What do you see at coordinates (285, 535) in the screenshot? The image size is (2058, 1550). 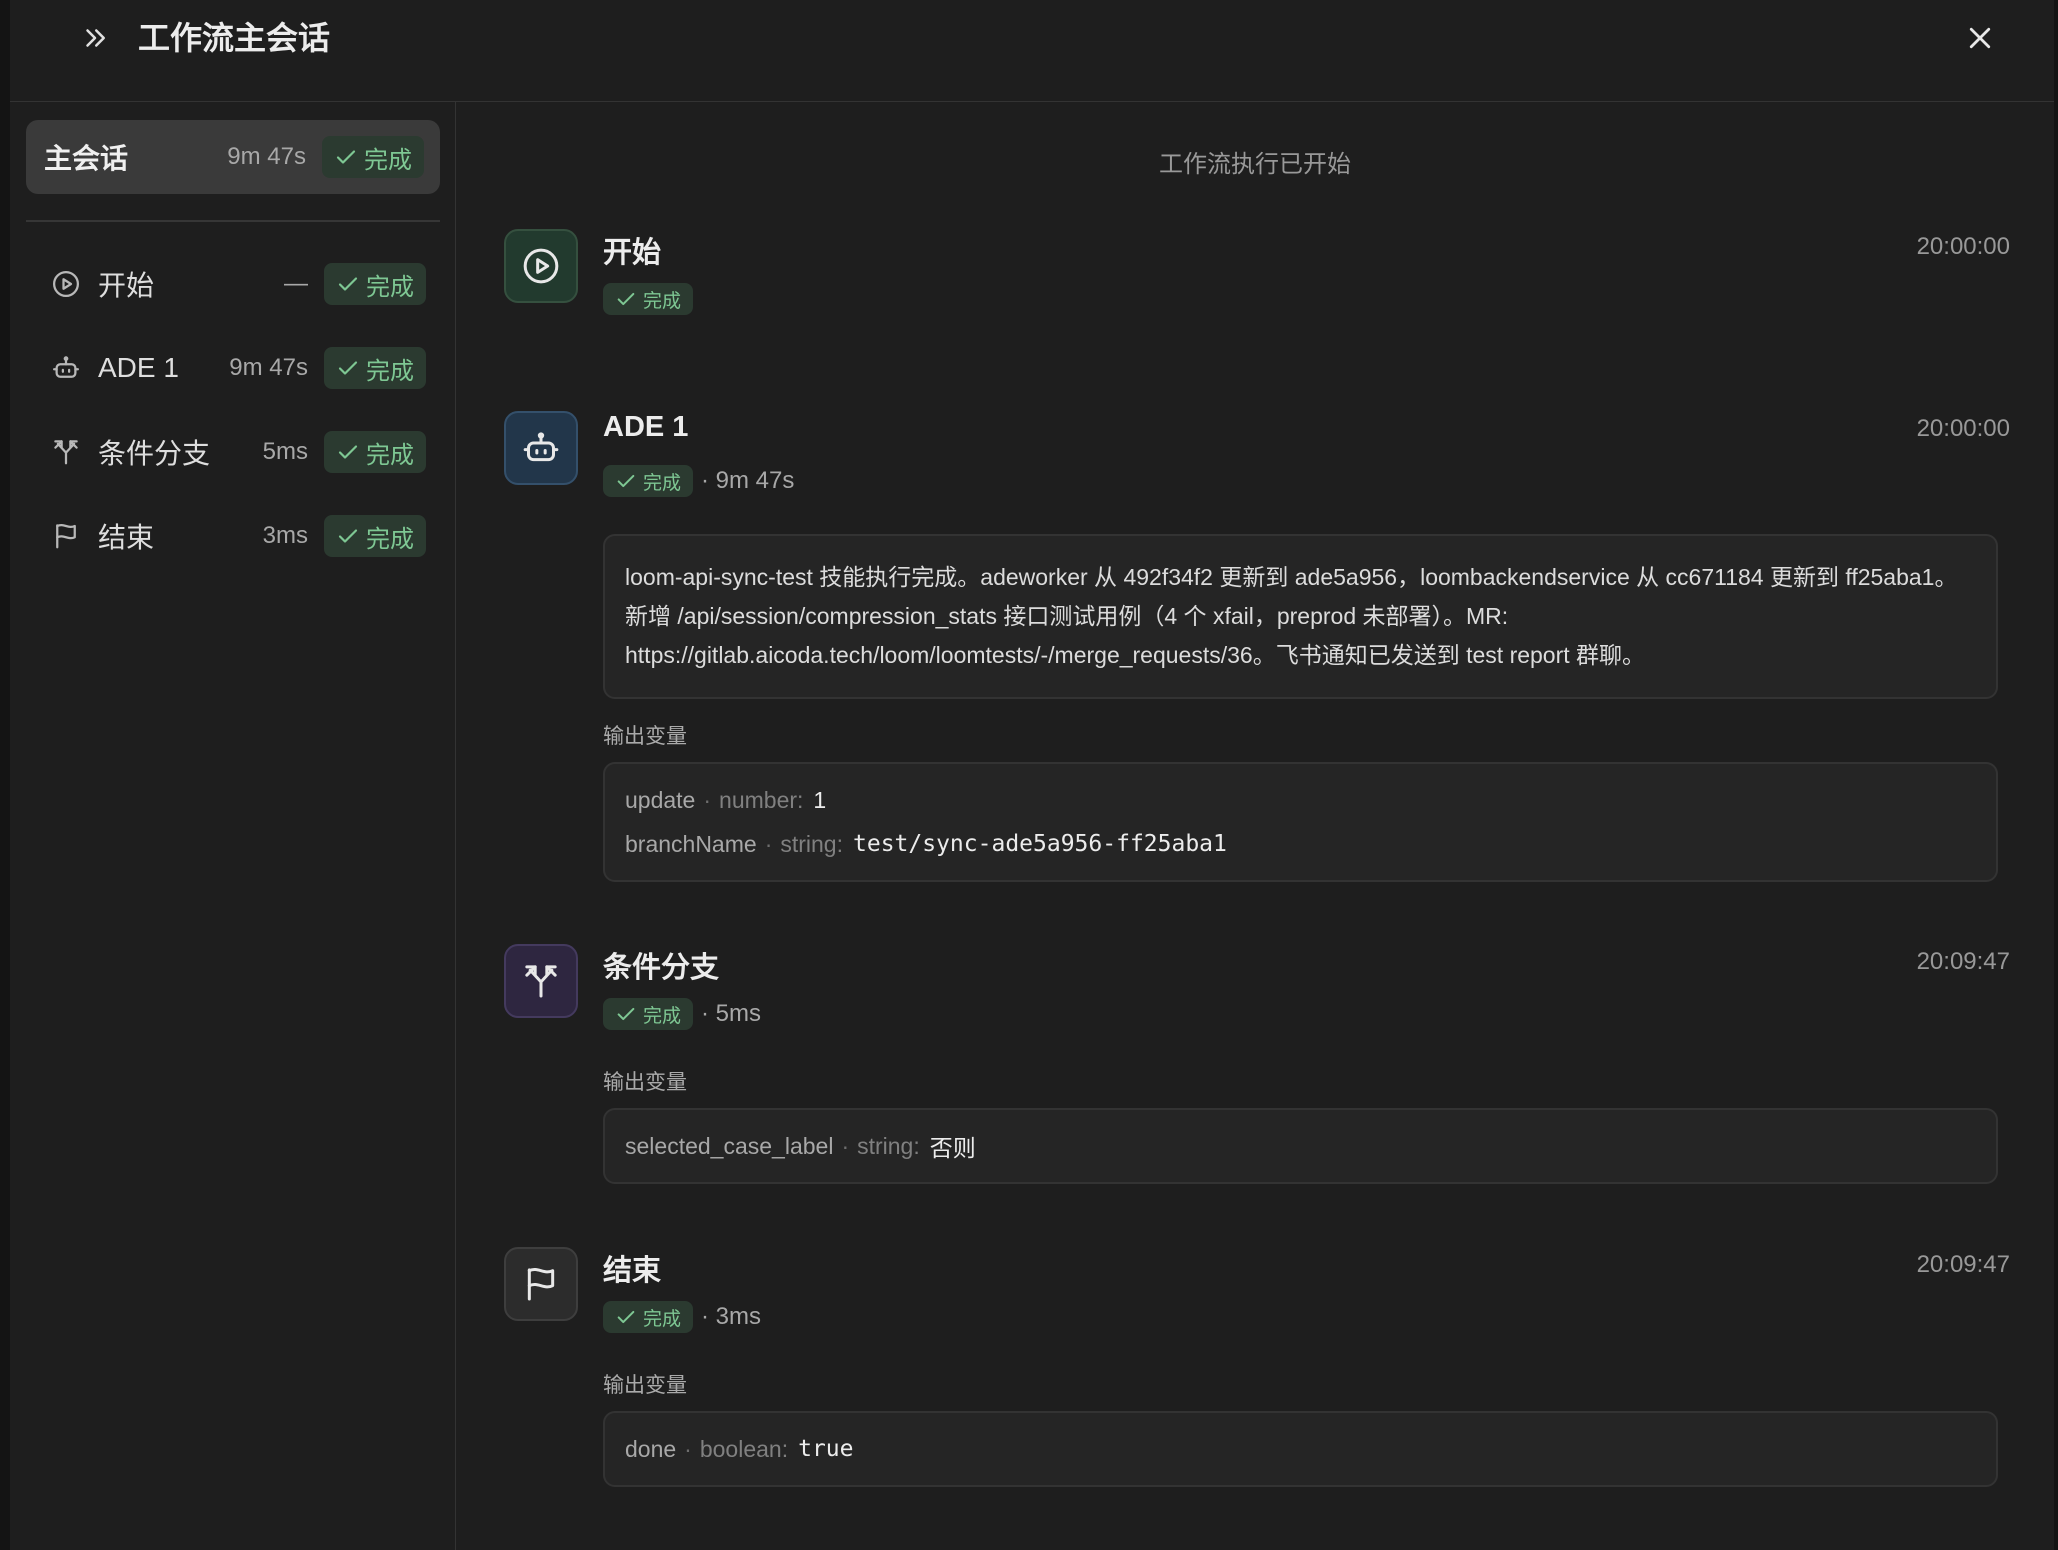 I see `duration-text: 3ms` at bounding box center [285, 535].